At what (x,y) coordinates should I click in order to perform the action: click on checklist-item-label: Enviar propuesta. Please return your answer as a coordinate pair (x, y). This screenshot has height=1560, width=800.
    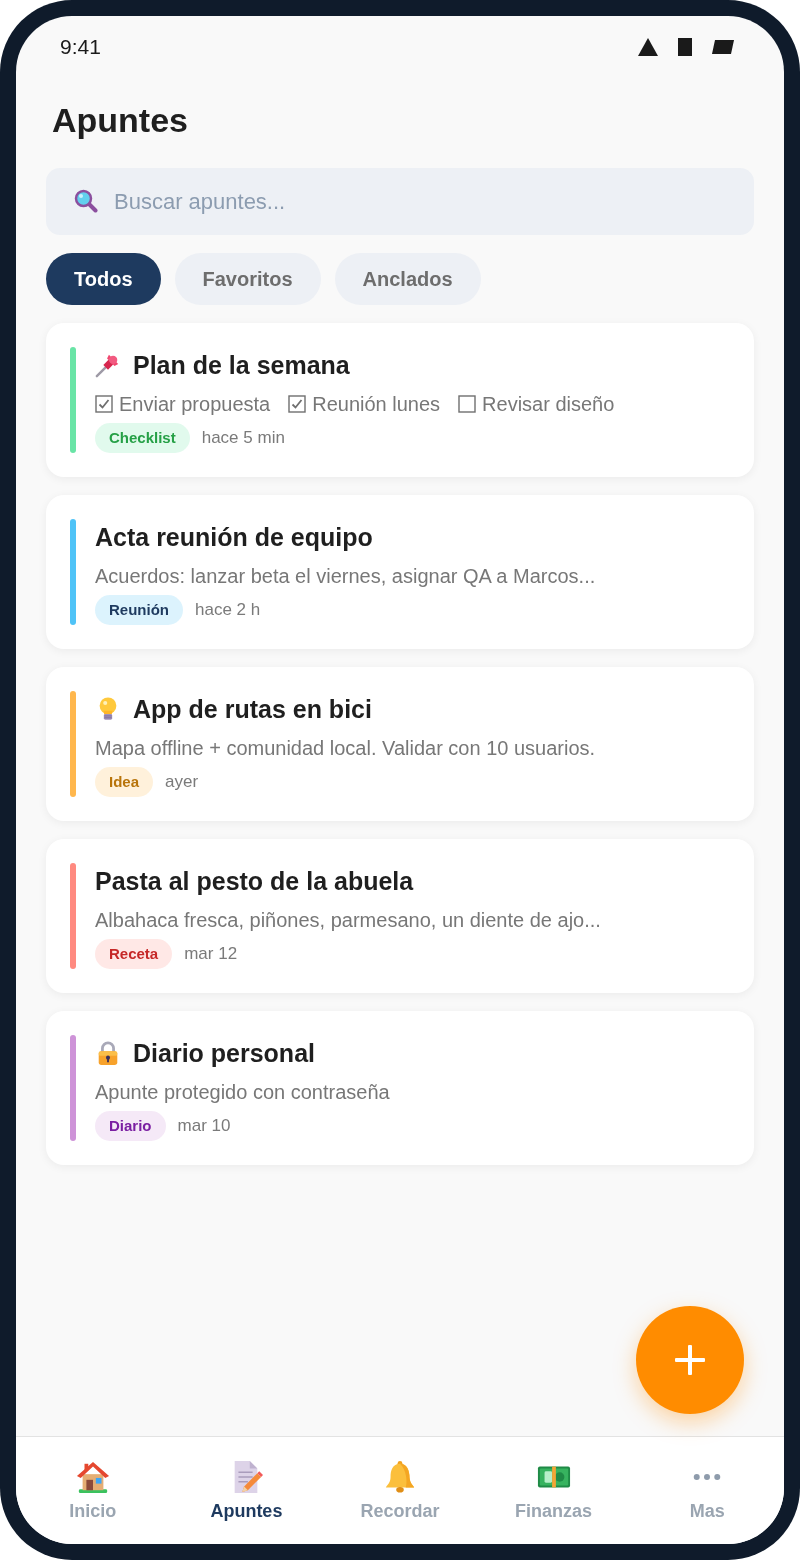
    Looking at the image, I should click on (195, 404).